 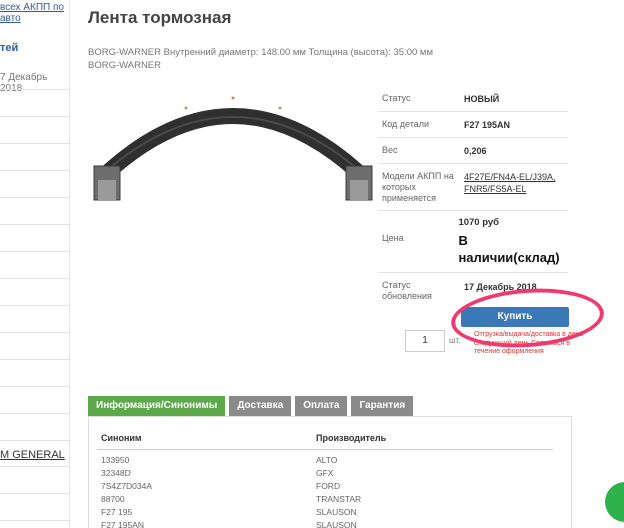 What do you see at coordinates (509, 249) in the screenshot?
I see `stock-status: В наличии(склад)` at bounding box center [509, 249].